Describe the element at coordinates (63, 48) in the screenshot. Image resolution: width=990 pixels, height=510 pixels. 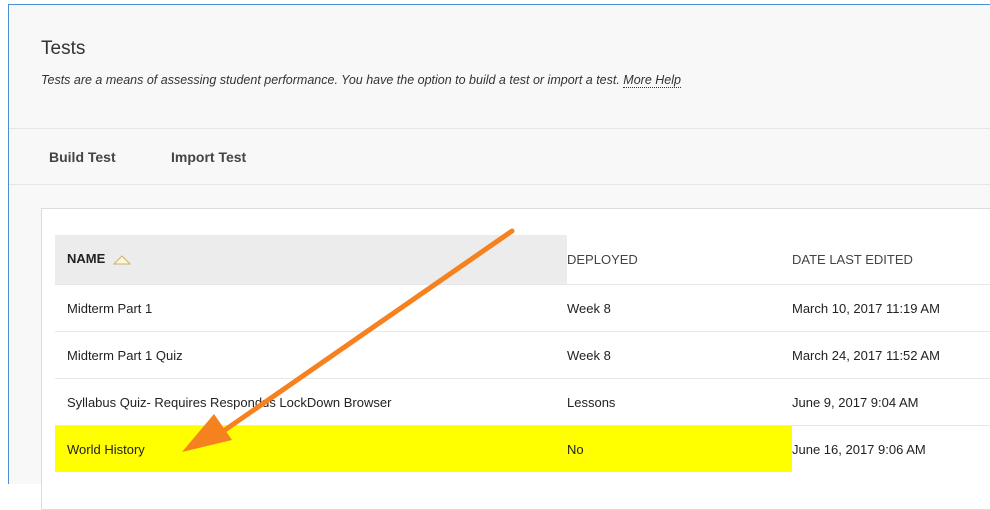
I see `page-title: Tests` at that location.